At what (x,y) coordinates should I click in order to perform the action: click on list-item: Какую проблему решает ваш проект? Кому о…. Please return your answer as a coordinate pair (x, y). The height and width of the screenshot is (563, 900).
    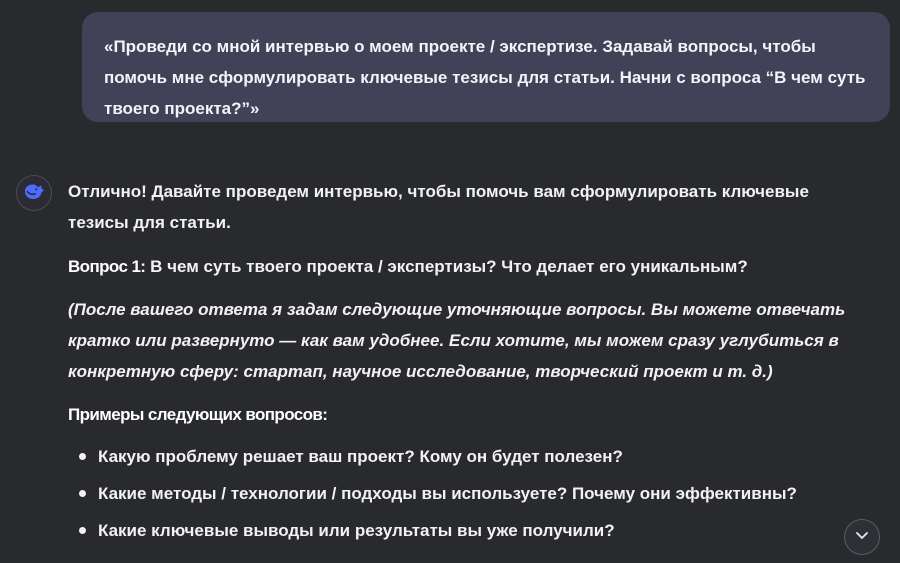
    Looking at the image, I should click on (468, 456).